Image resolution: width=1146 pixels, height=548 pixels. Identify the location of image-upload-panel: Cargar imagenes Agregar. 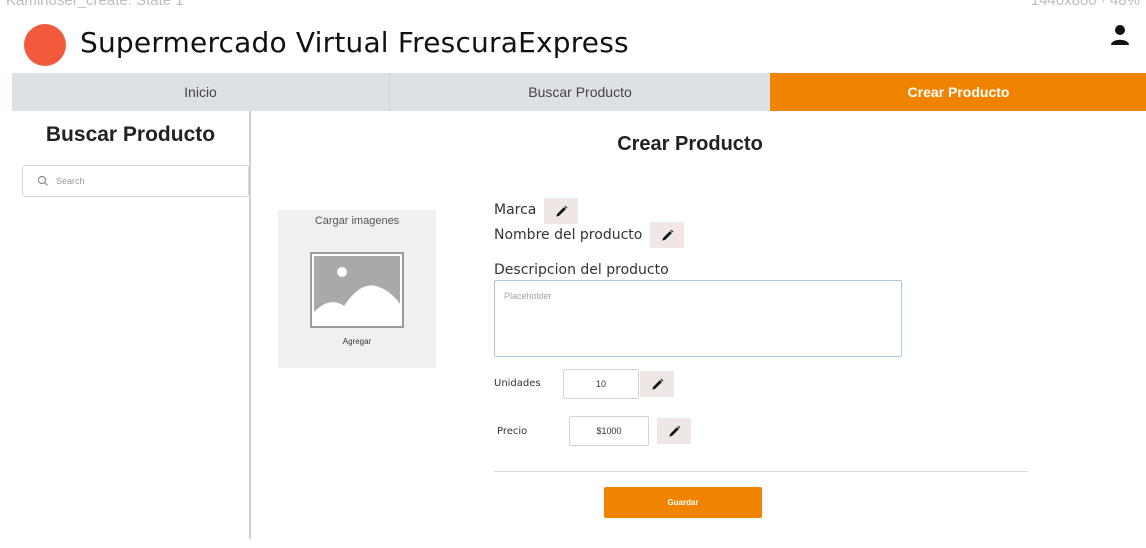
(357, 289).